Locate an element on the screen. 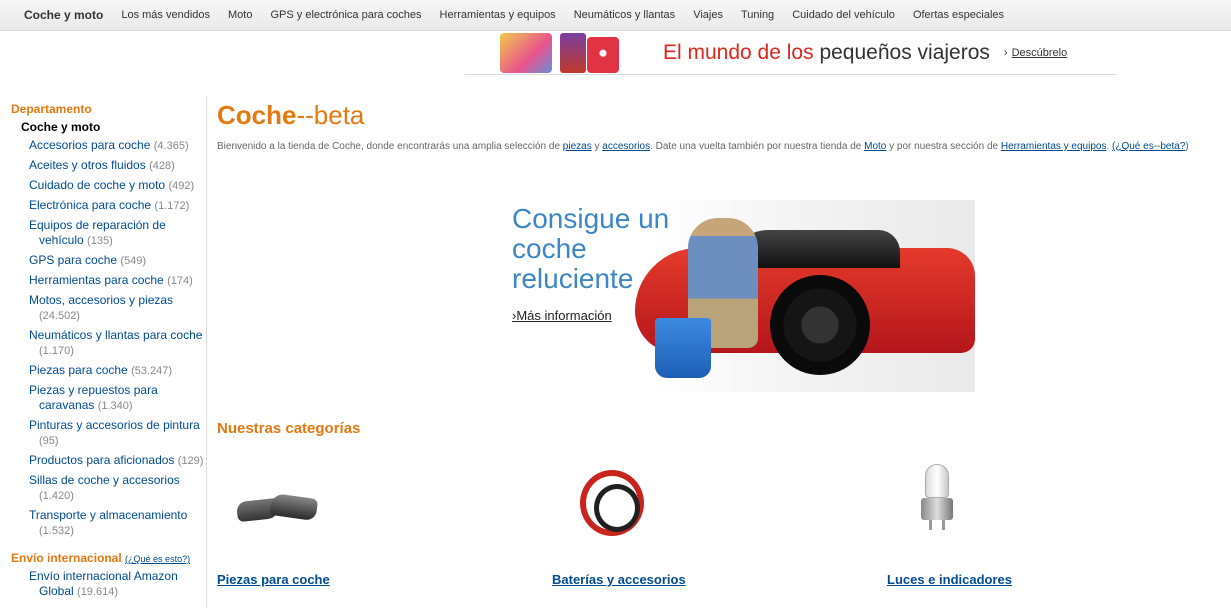 This screenshot has height=608, width=1231. nav-link-viajes: Viajes is located at coordinates (708, 15).